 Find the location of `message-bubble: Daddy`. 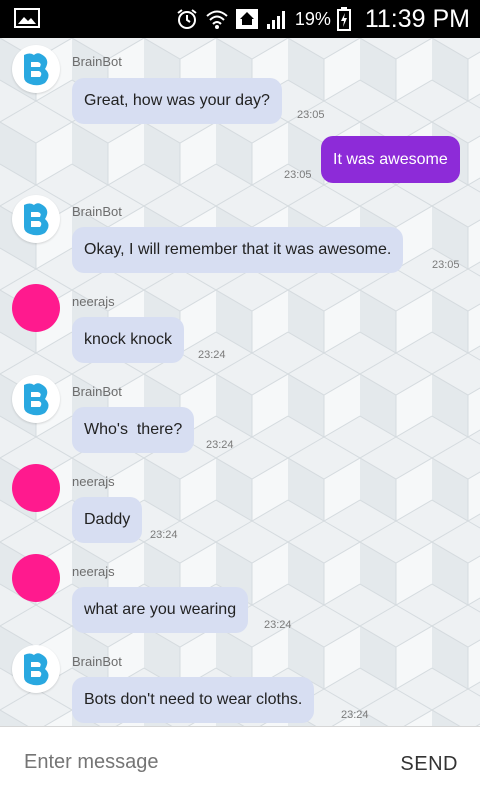

message-bubble: Daddy is located at coordinates (107, 520).